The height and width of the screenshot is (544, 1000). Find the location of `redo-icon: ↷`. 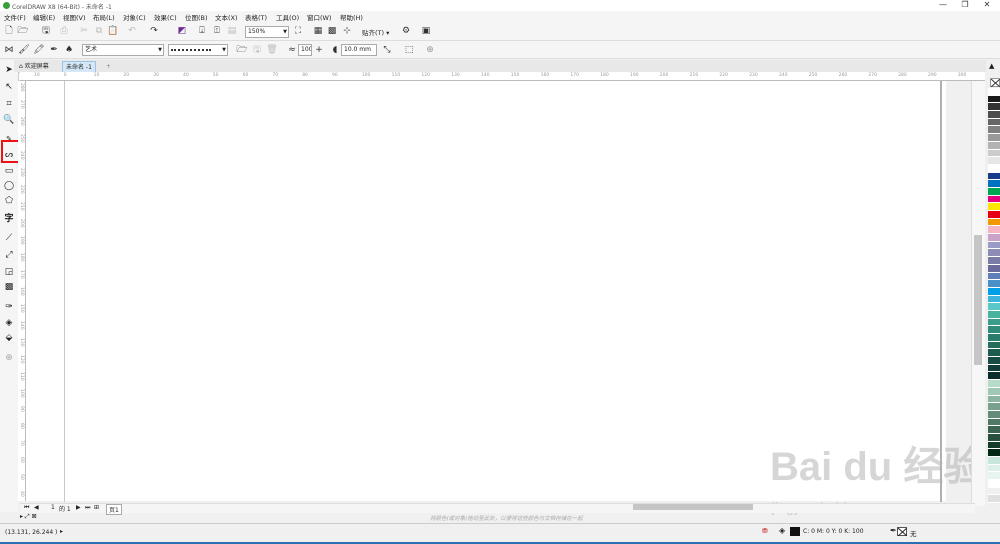

redo-icon: ↷ is located at coordinates (154, 31).